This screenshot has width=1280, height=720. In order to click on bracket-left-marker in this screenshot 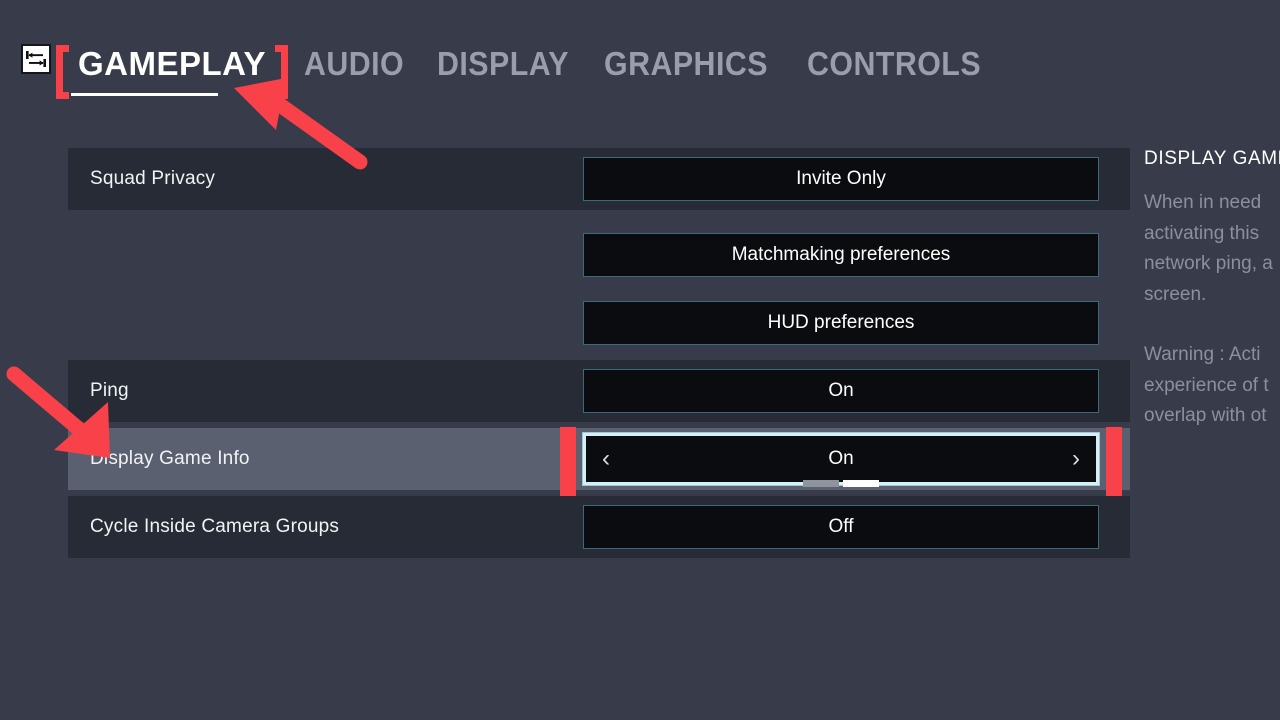, I will do `click(62, 72)`.